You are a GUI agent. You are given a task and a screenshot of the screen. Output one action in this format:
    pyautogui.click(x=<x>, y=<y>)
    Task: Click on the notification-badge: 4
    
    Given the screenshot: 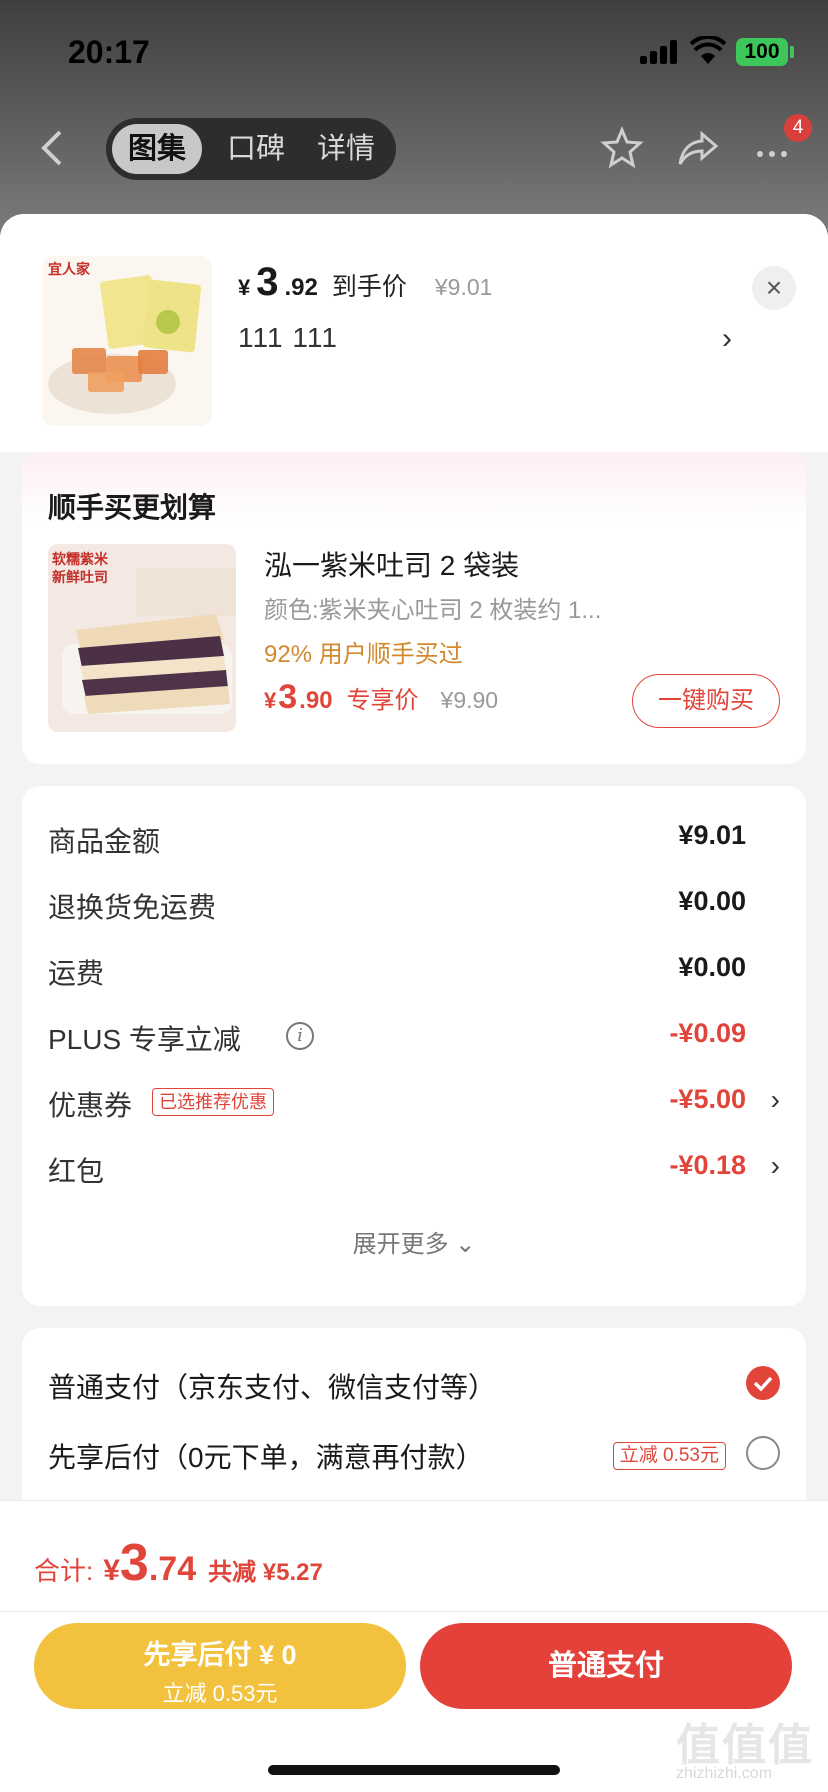 What is the action you would take?
    pyautogui.click(x=798, y=128)
    